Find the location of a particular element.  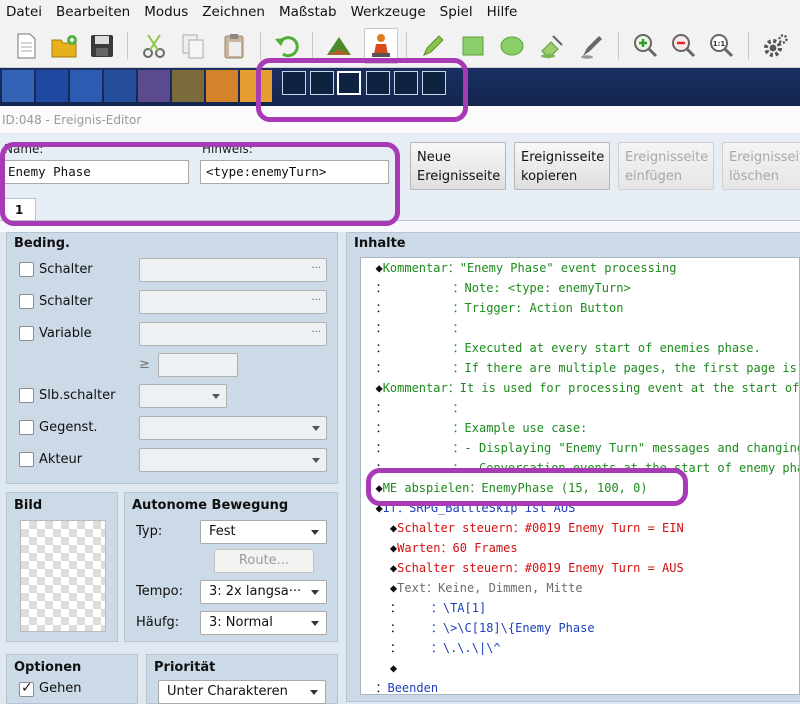

new-page-button: Neue Ereignisseite is located at coordinates (458, 166).